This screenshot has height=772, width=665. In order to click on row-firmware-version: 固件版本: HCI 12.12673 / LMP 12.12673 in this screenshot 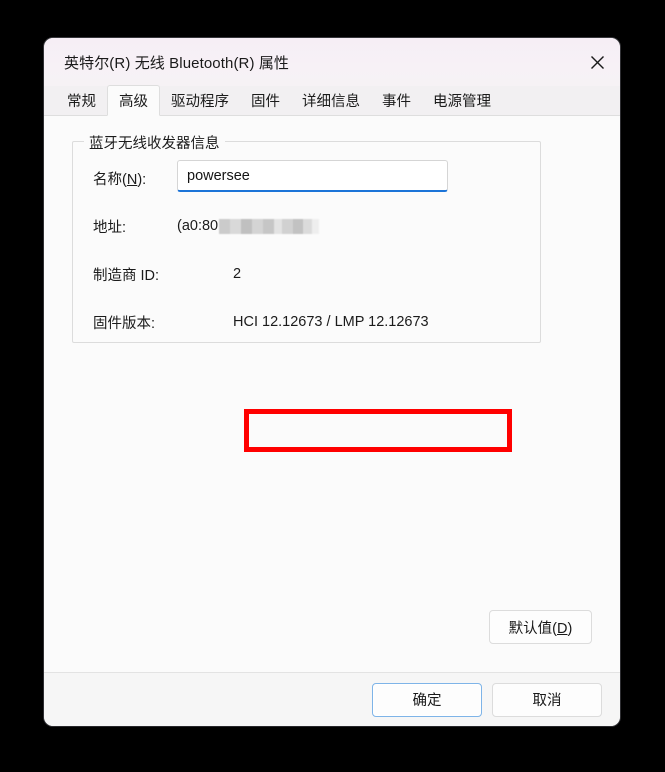, I will do `click(306, 322)`.